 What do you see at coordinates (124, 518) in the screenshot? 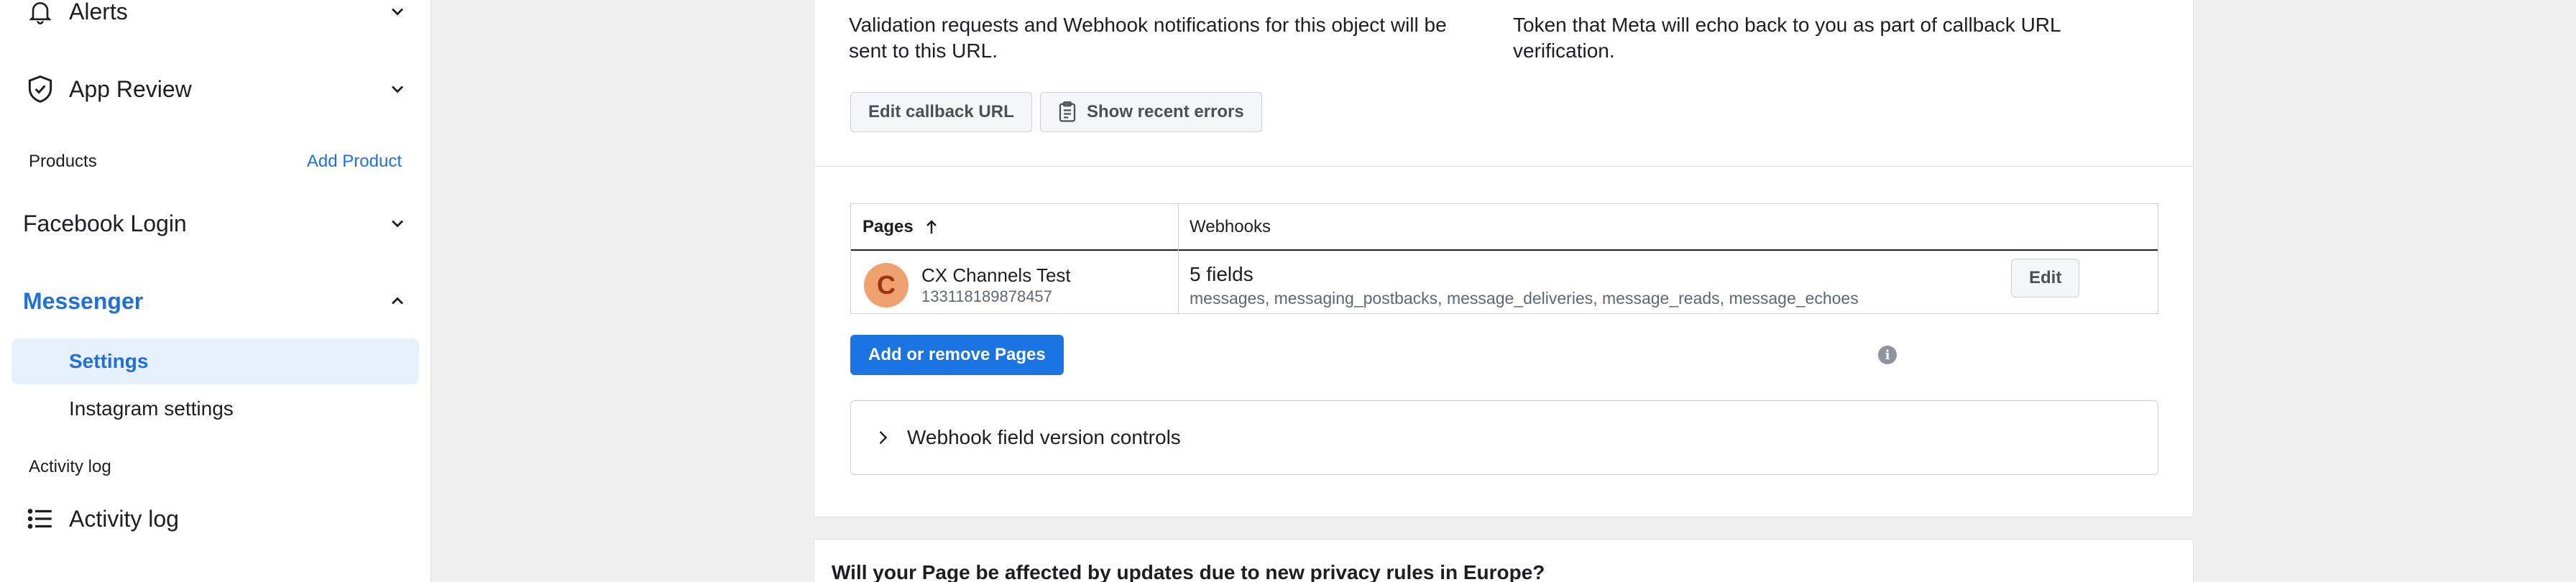
I see `sidebar-item-label: Activity log` at bounding box center [124, 518].